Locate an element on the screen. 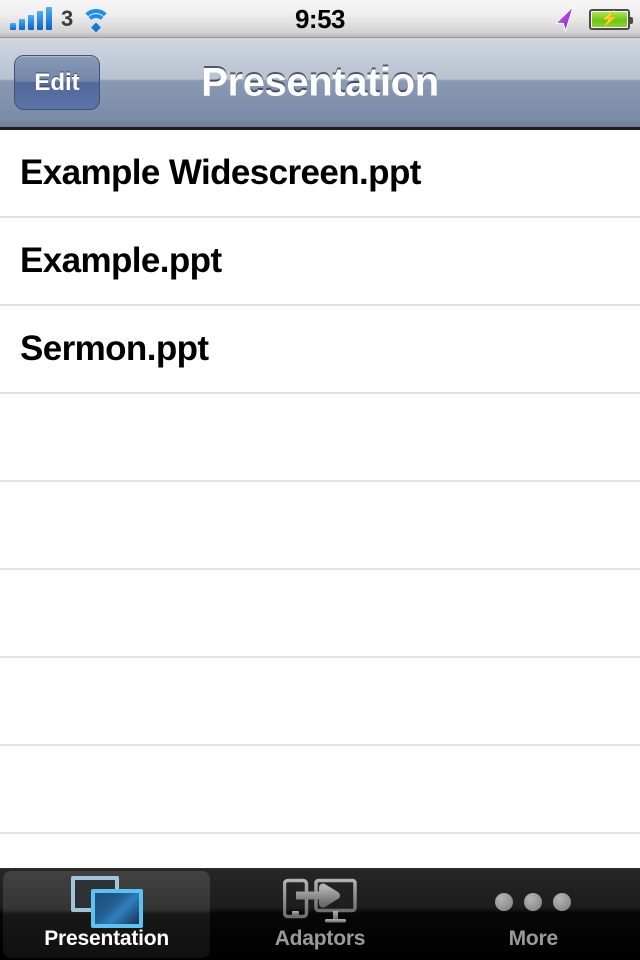 Image resolution: width=640 pixels, height=960 pixels. list-item-label: Sermon.ppt is located at coordinates (114, 348).